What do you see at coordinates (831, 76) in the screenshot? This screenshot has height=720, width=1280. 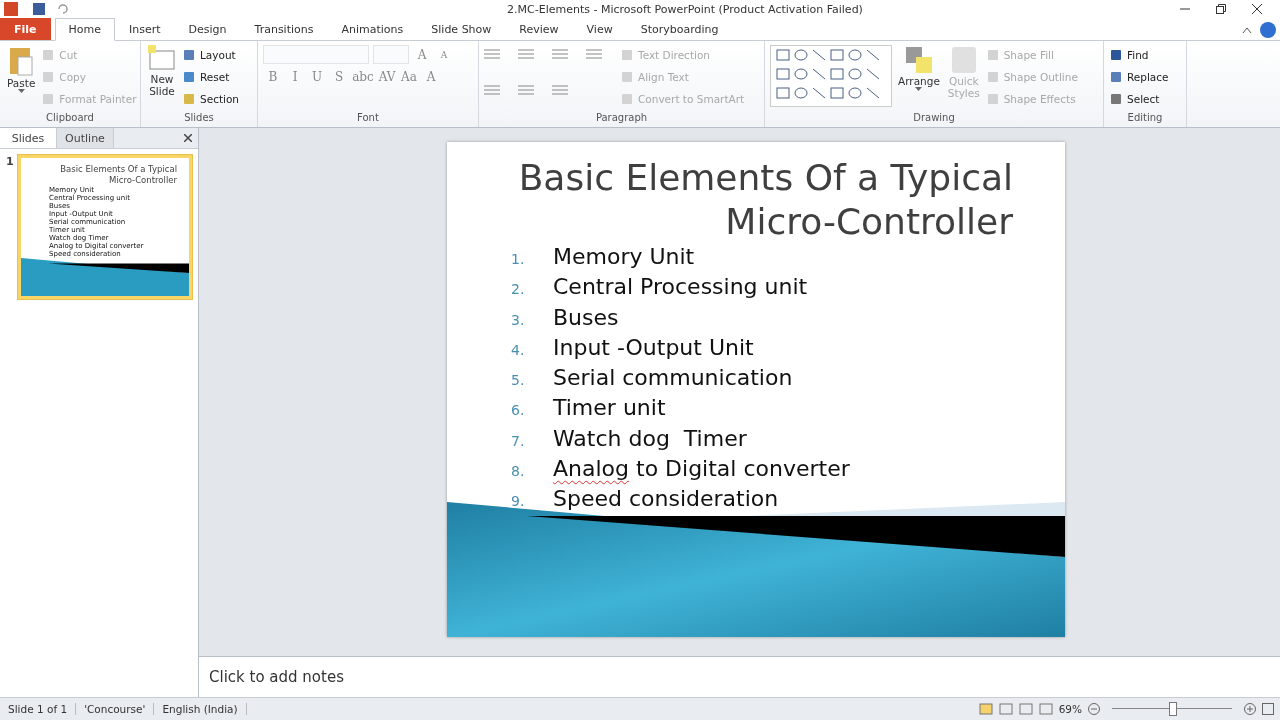 I see `shapes-gallery` at bounding box center [831, 76].